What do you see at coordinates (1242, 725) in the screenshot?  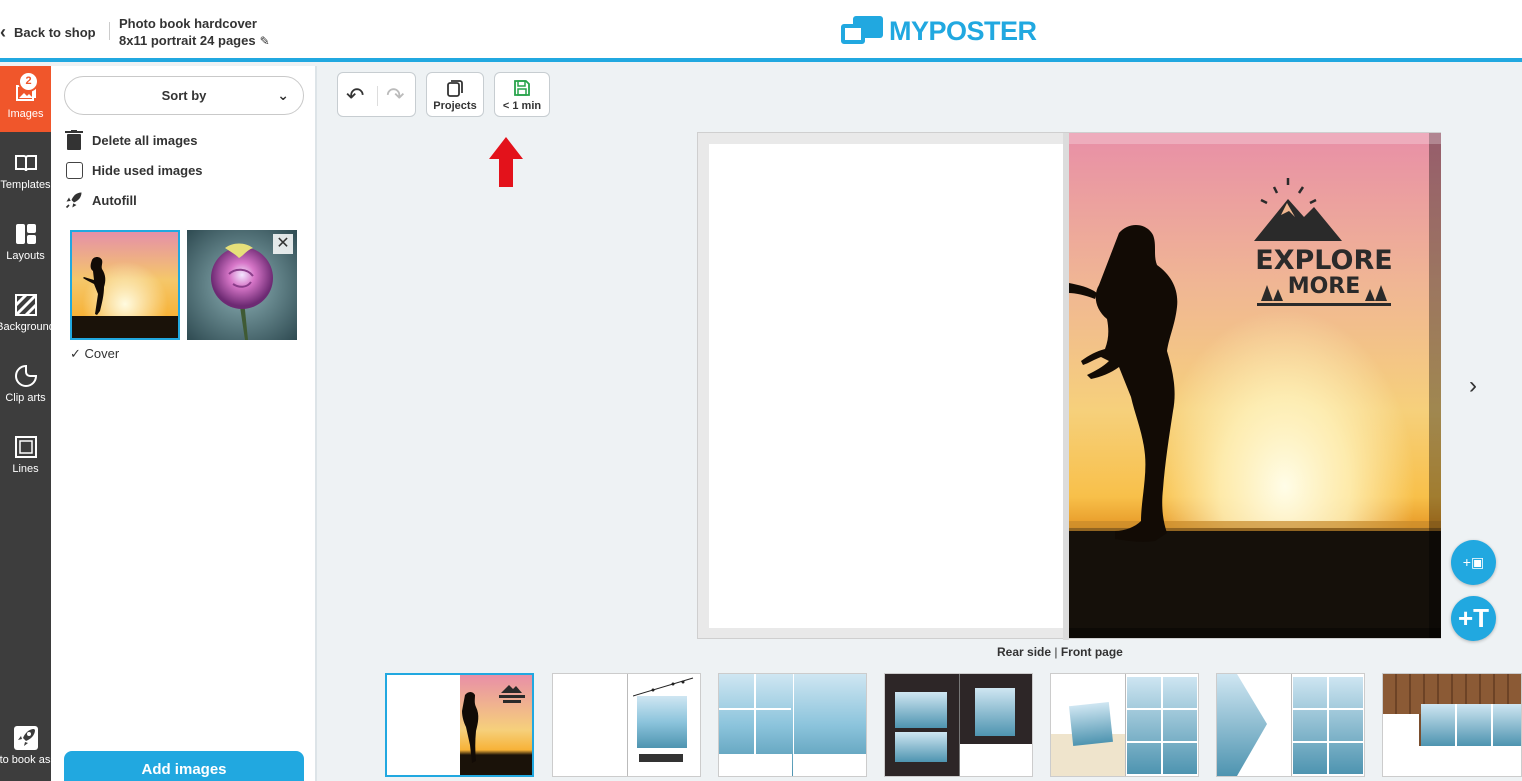 I see `chevron-shape-photo` at bounding box center [1242, 725].